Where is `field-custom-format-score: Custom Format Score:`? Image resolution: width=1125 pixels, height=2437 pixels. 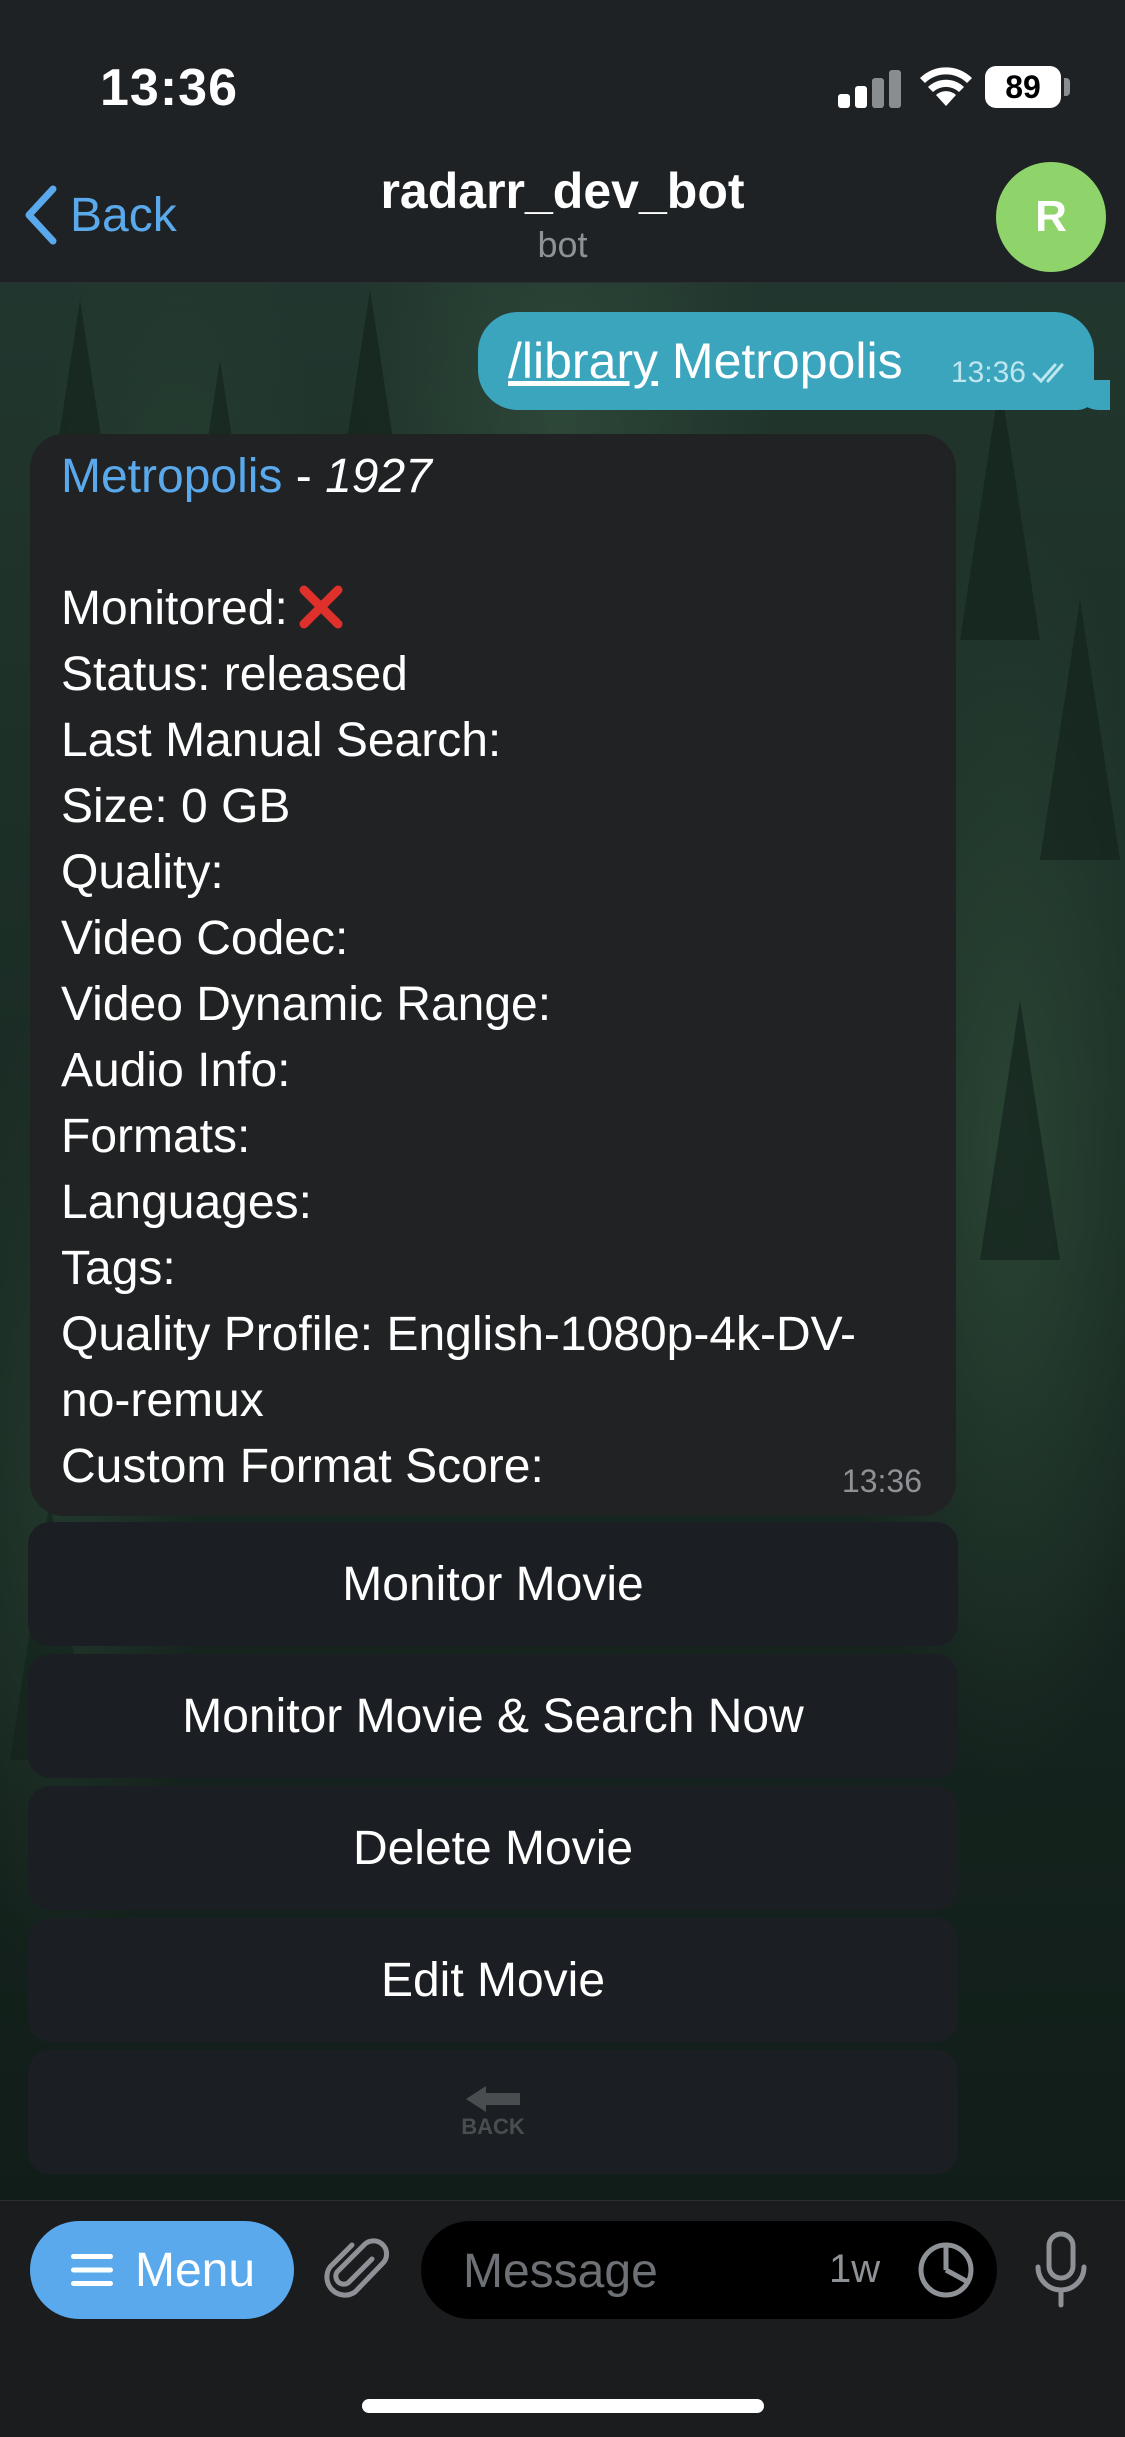 field-custom-format-score: Custom Format Score: is located at coordinates (302, 1466).